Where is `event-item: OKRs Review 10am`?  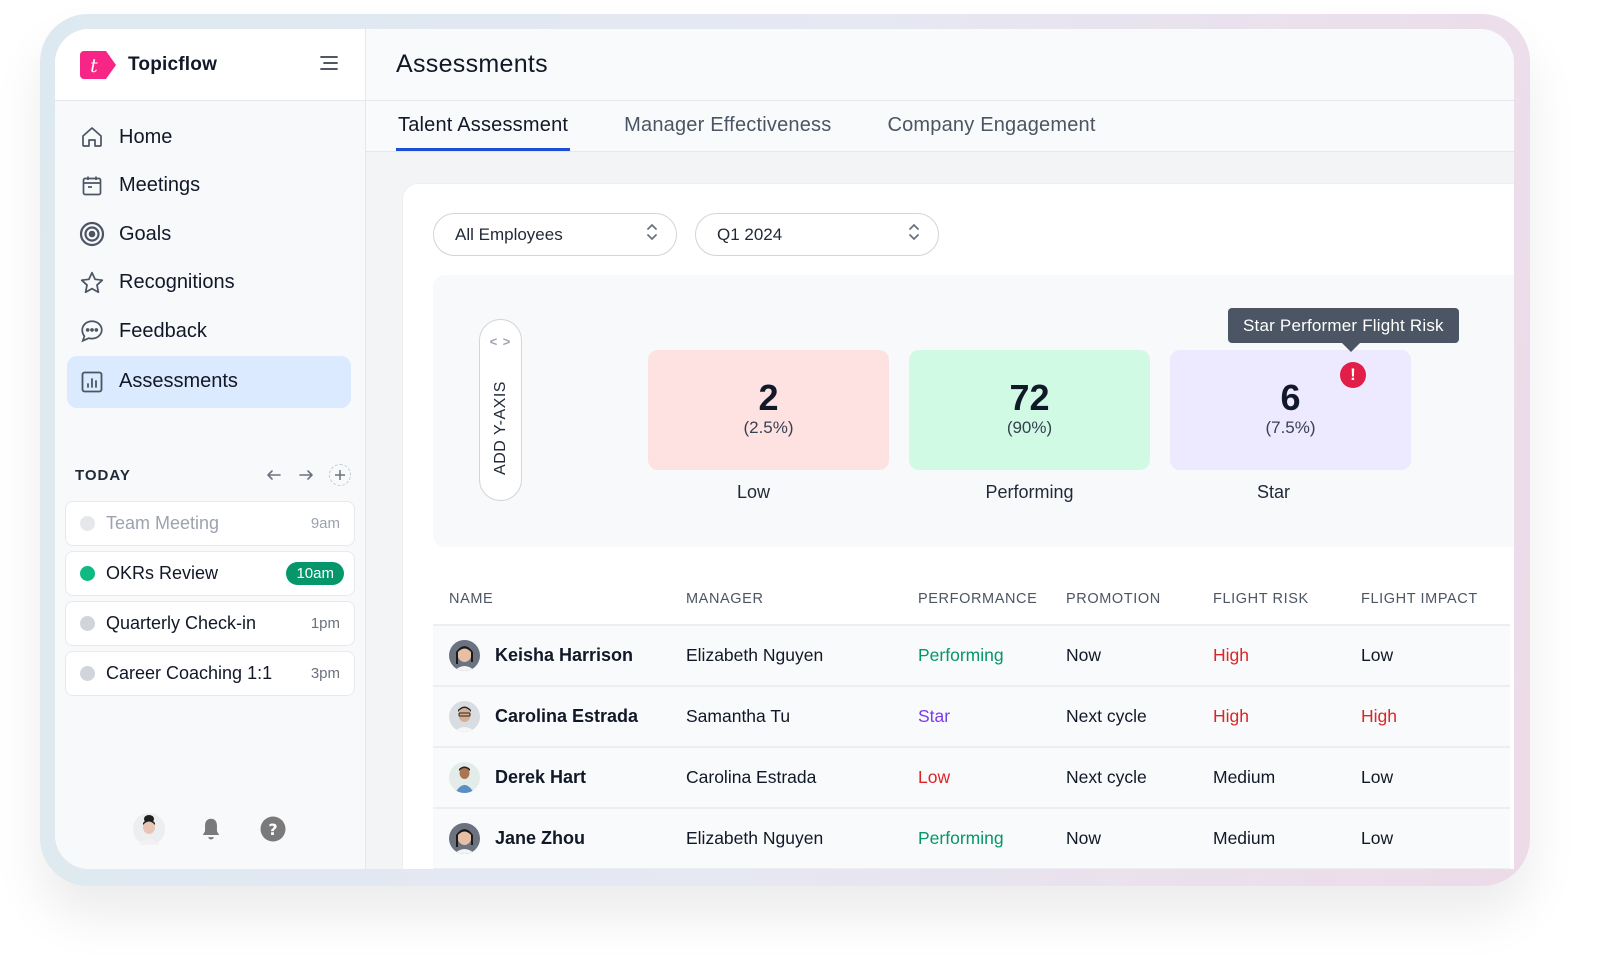
event-item: OKRs Review 10am is located at coordinates (210, 573).